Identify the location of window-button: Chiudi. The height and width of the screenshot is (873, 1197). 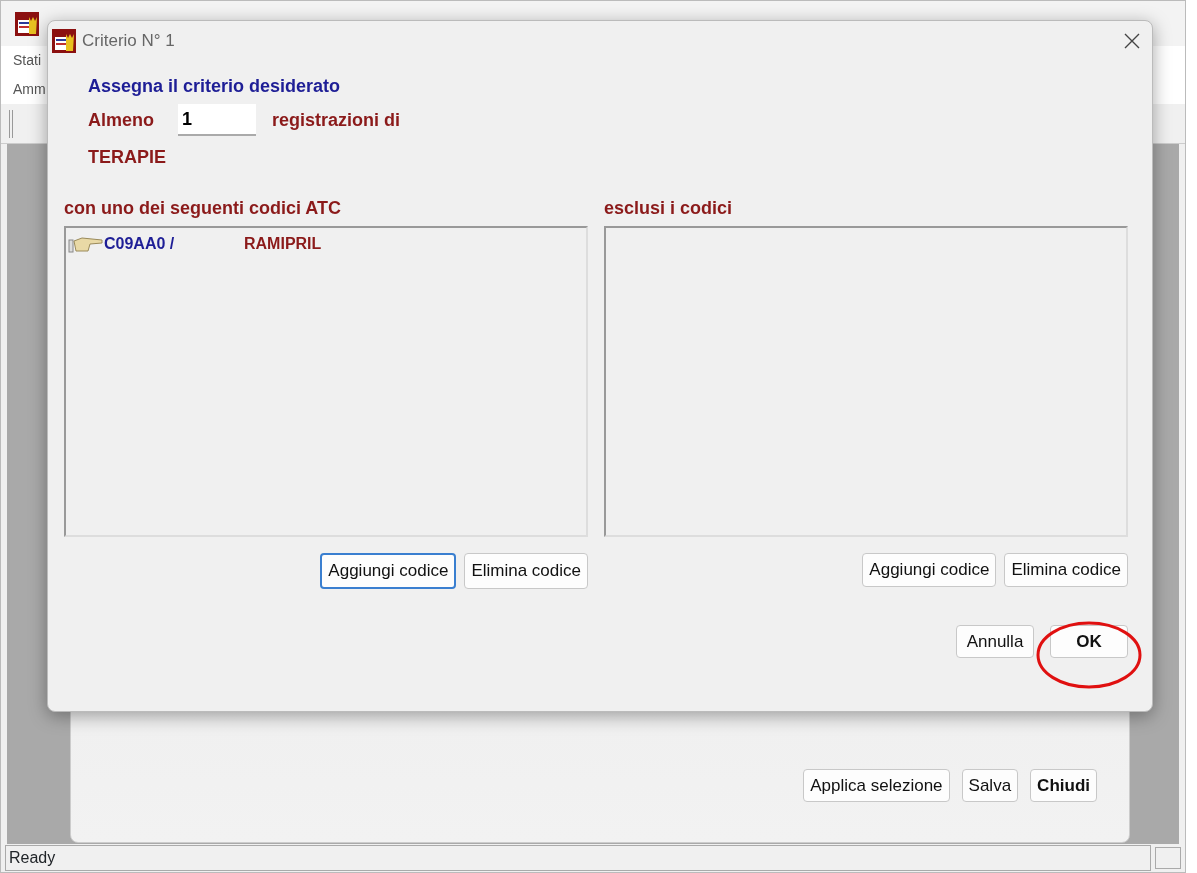
(1063, 785).